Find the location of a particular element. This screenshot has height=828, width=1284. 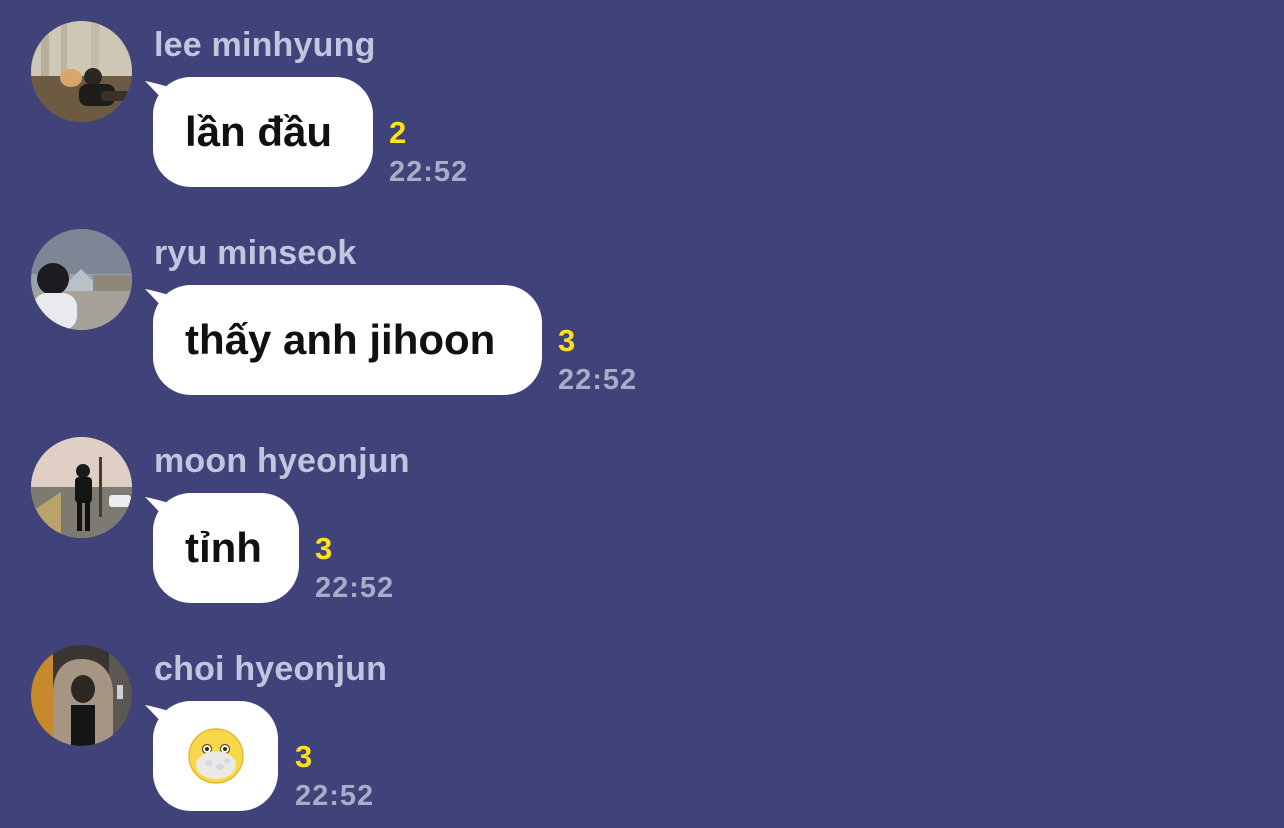

message-text: lần đầu is located at coordinates (259, 131).